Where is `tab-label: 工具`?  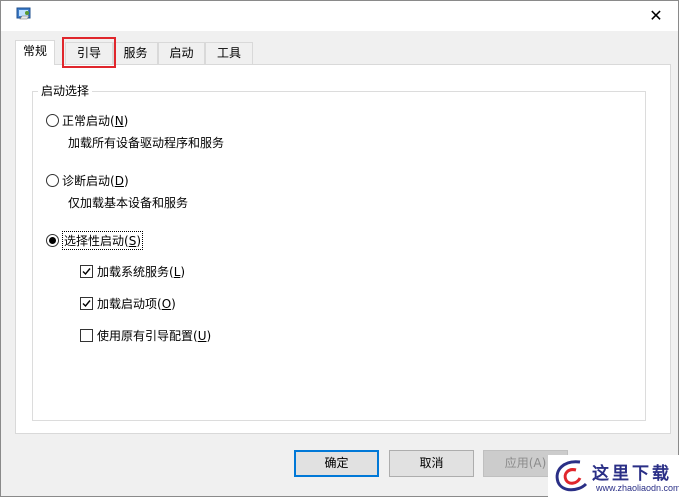
tab-label: 工具 is located at coordinates (228, 53).